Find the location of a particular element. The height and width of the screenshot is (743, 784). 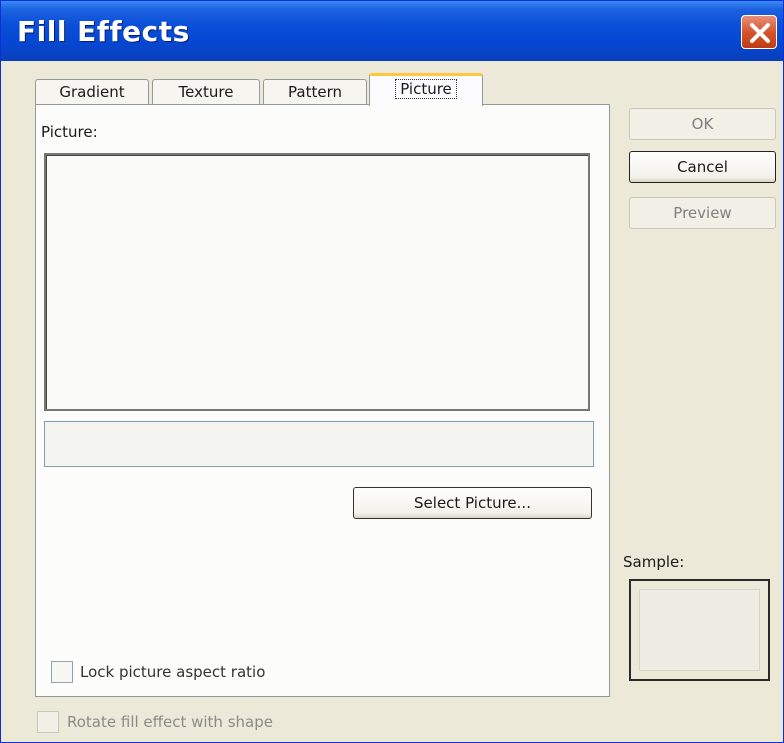

cancel-button: Cancel is located at coordinates (702, 167).